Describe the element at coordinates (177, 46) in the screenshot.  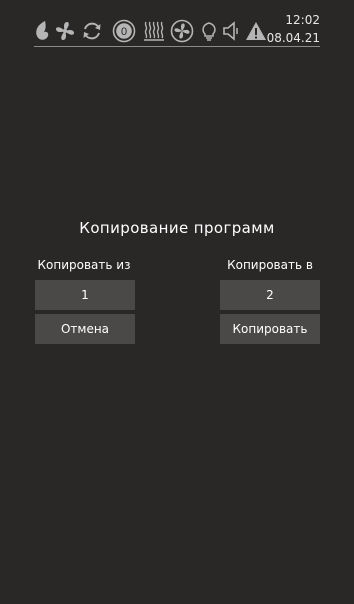
I see `header-divider` at that location.